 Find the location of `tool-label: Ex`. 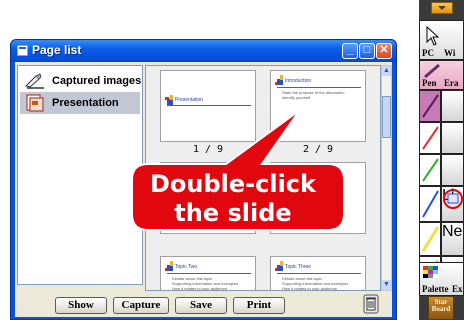

tool-label: Ex is located at coordinates (457, 289).